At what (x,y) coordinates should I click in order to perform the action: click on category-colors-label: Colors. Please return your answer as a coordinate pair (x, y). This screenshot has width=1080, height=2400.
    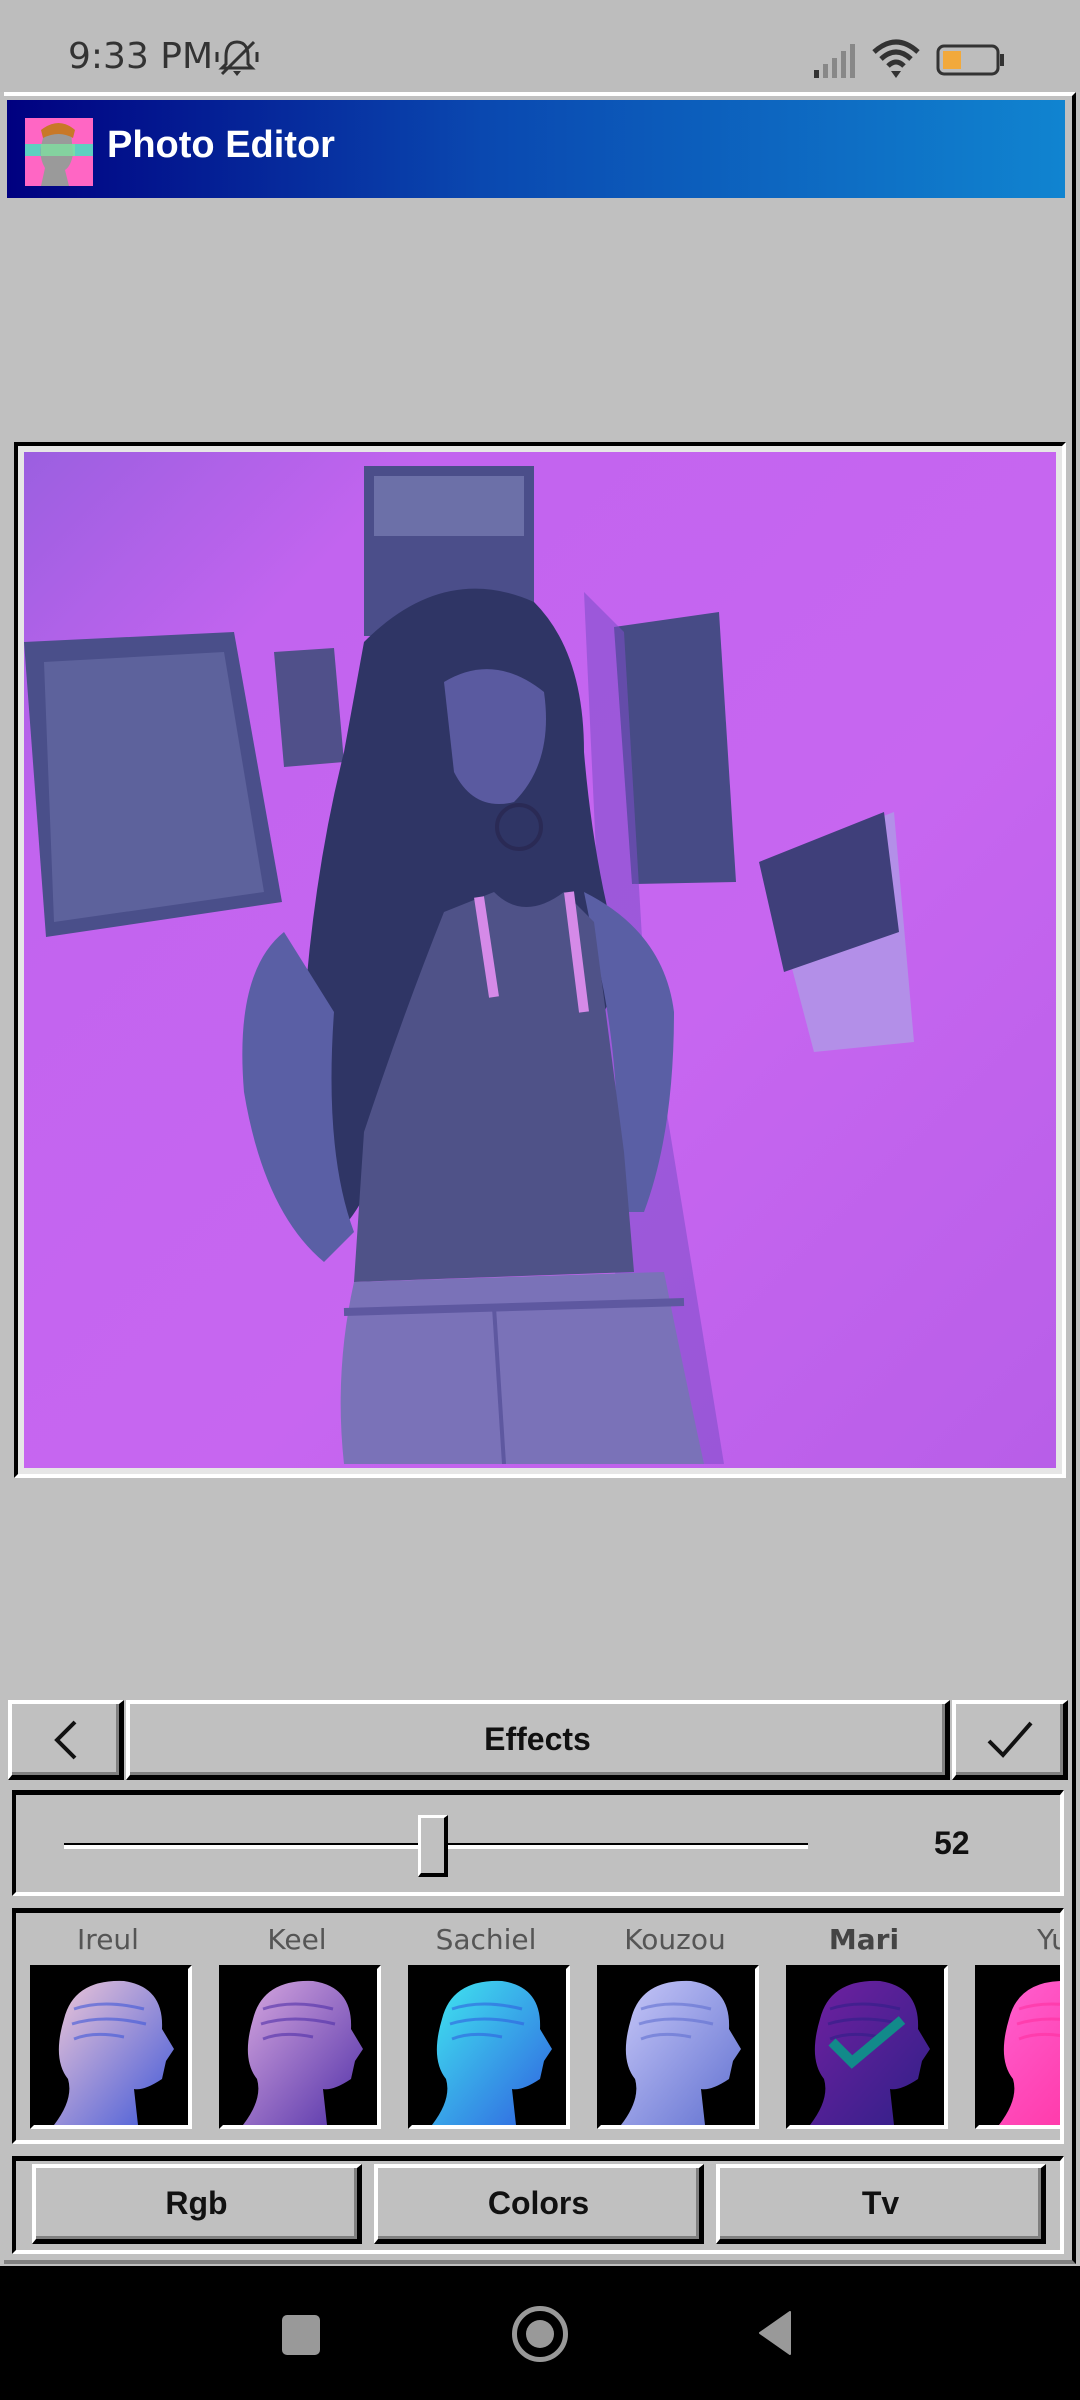
    Looking at the image, I should click on (538, 2203).